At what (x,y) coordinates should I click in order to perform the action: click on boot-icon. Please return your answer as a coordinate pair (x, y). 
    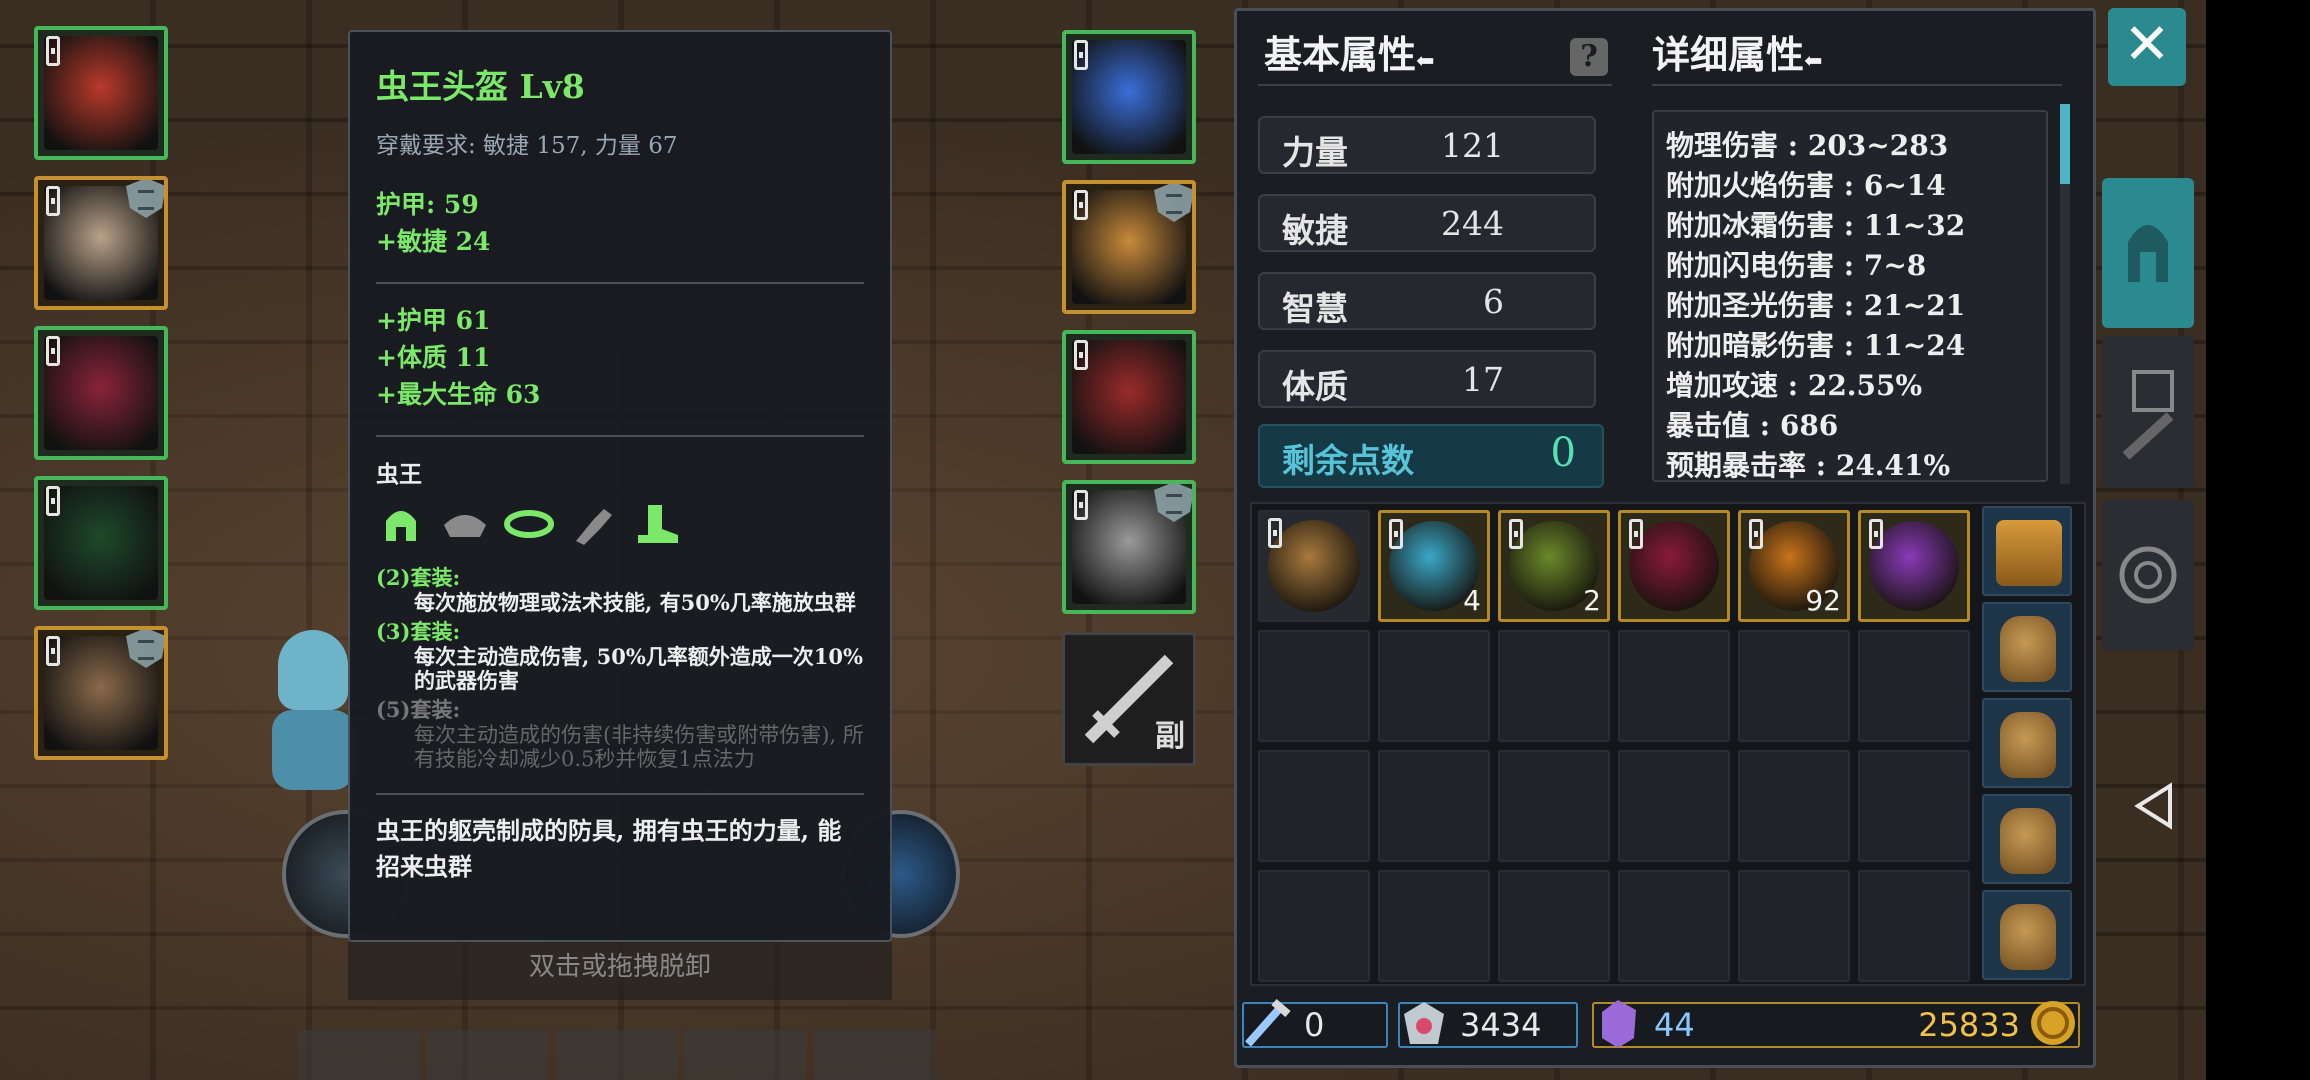
    Looking at the image, I should click on (658, 524).